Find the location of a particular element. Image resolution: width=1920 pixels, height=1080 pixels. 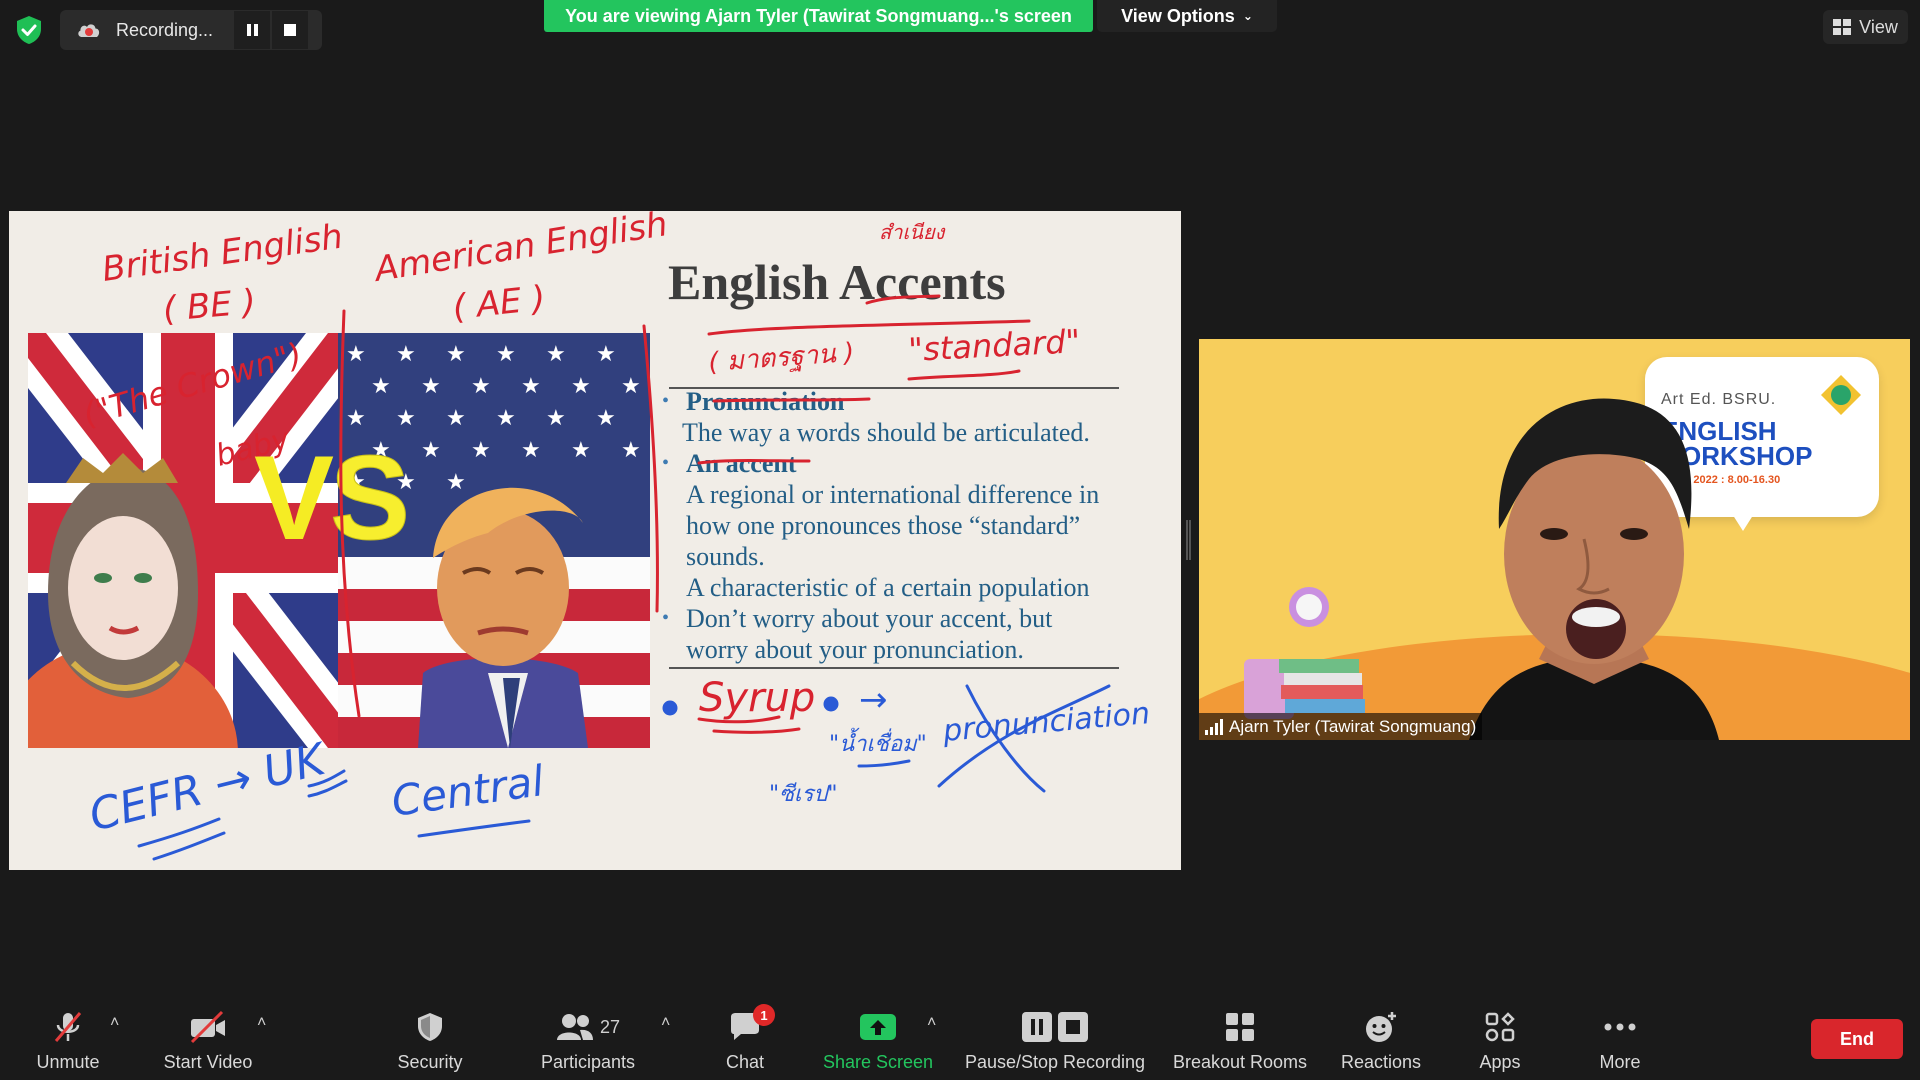

pause-recording-button is located at coordinates (251, 30).